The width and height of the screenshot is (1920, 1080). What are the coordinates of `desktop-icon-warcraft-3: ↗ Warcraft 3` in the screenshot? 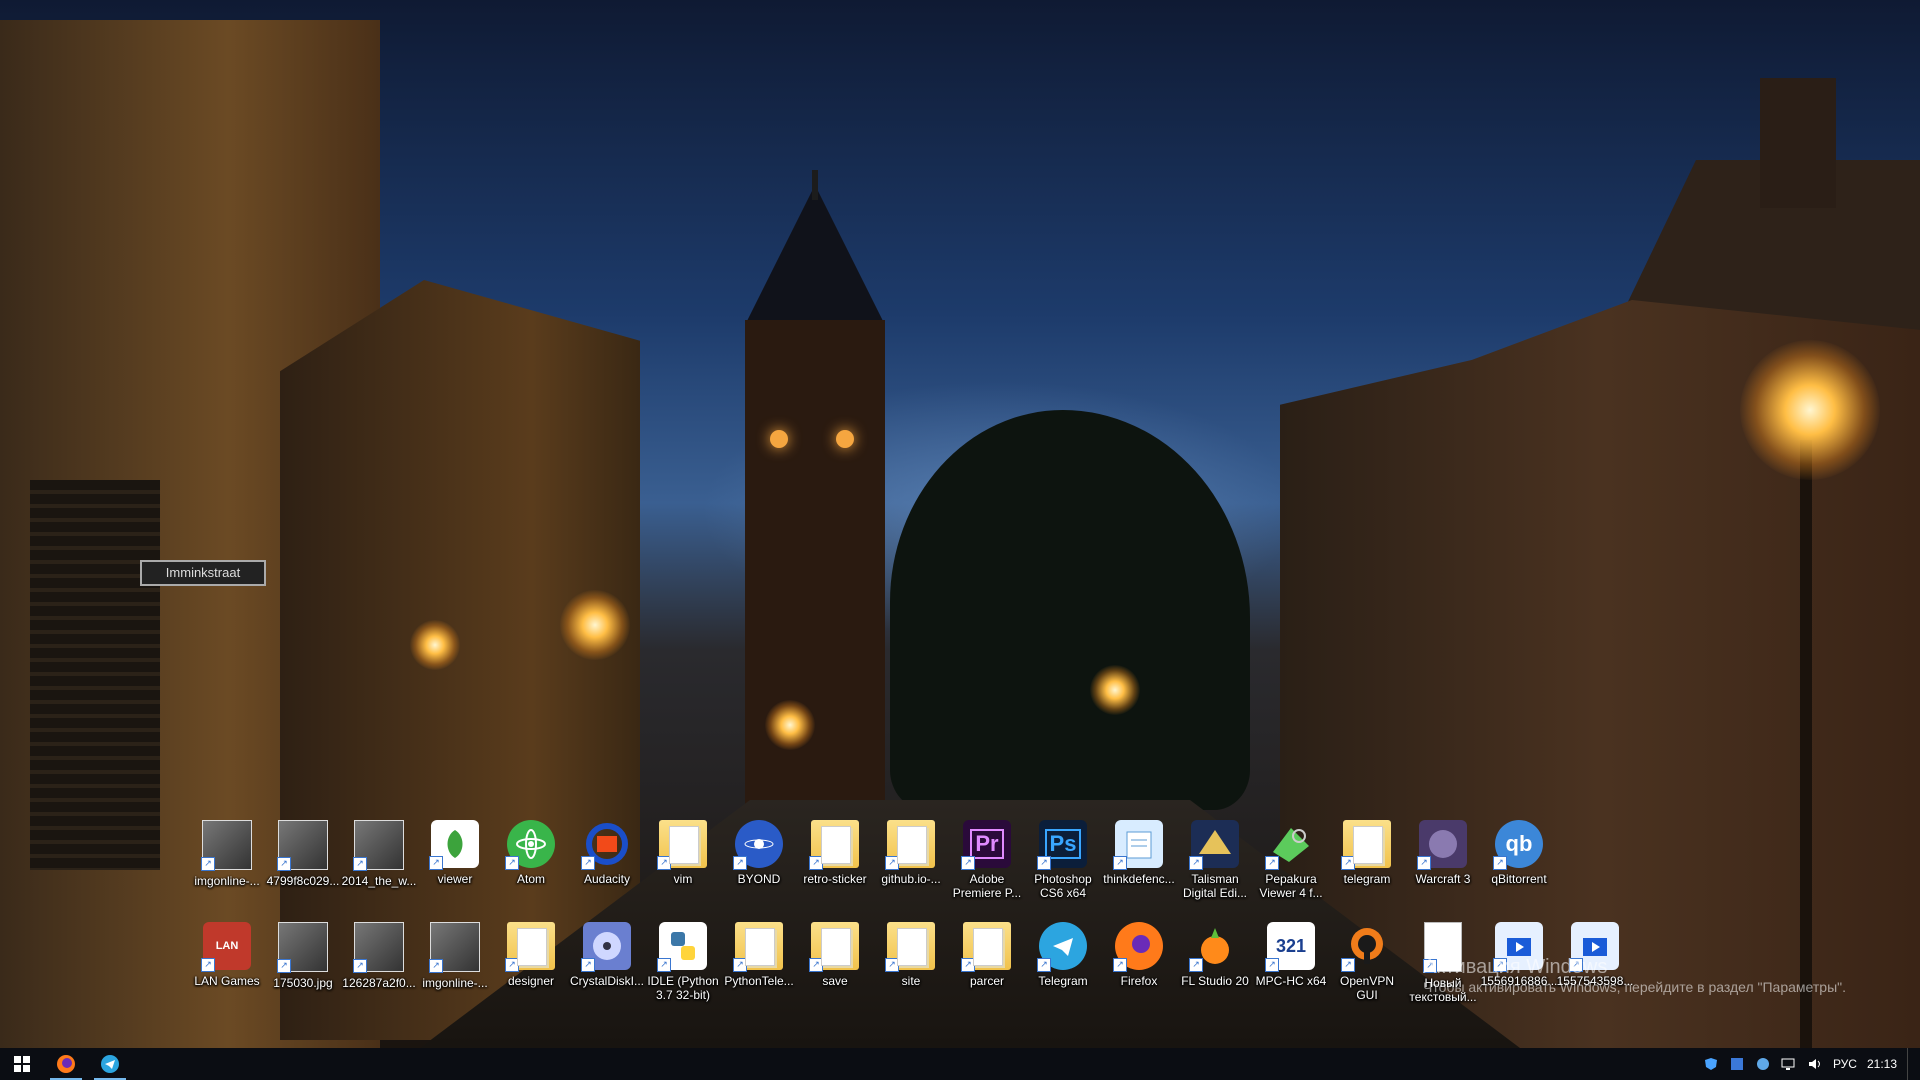 It's located at (1443, 853).